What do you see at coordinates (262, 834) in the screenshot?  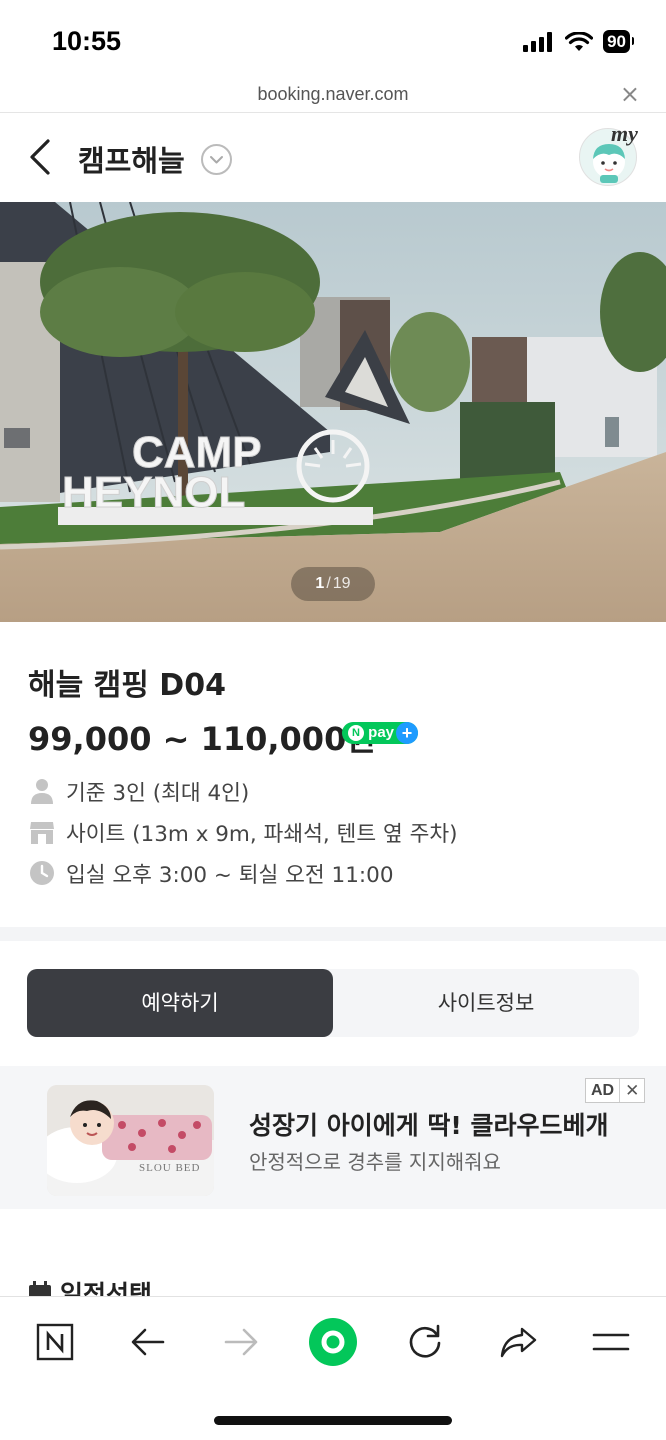 I see `site-text: 사이트 (13m x 9m, 파쇄석, 텐트 옆 주차)` at bounding box center [262, 834].